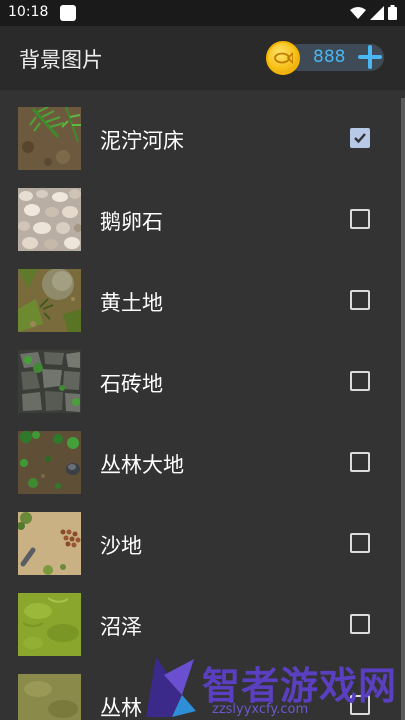 Image resolution: width=405 pixels, height=720 pixels. Describe the element at coordinates (198, 211) in the screenshot. I see `list-item: 鹅卵石` at that location.